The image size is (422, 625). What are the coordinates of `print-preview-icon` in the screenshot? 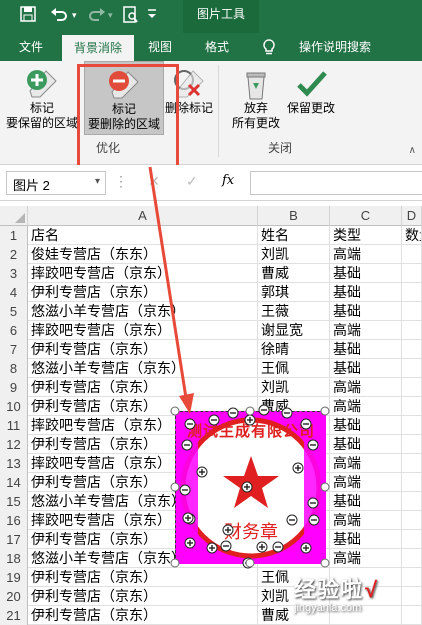 It's located at (131, 16).